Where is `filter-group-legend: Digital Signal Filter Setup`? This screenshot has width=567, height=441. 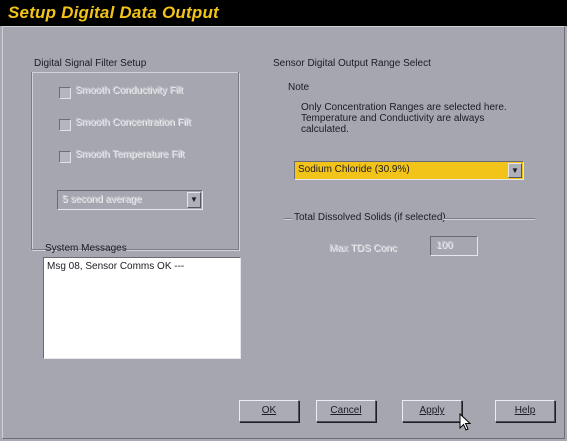
filter-group-legend: Digital Signal Filter Setup is located at coordinates (90, 63).